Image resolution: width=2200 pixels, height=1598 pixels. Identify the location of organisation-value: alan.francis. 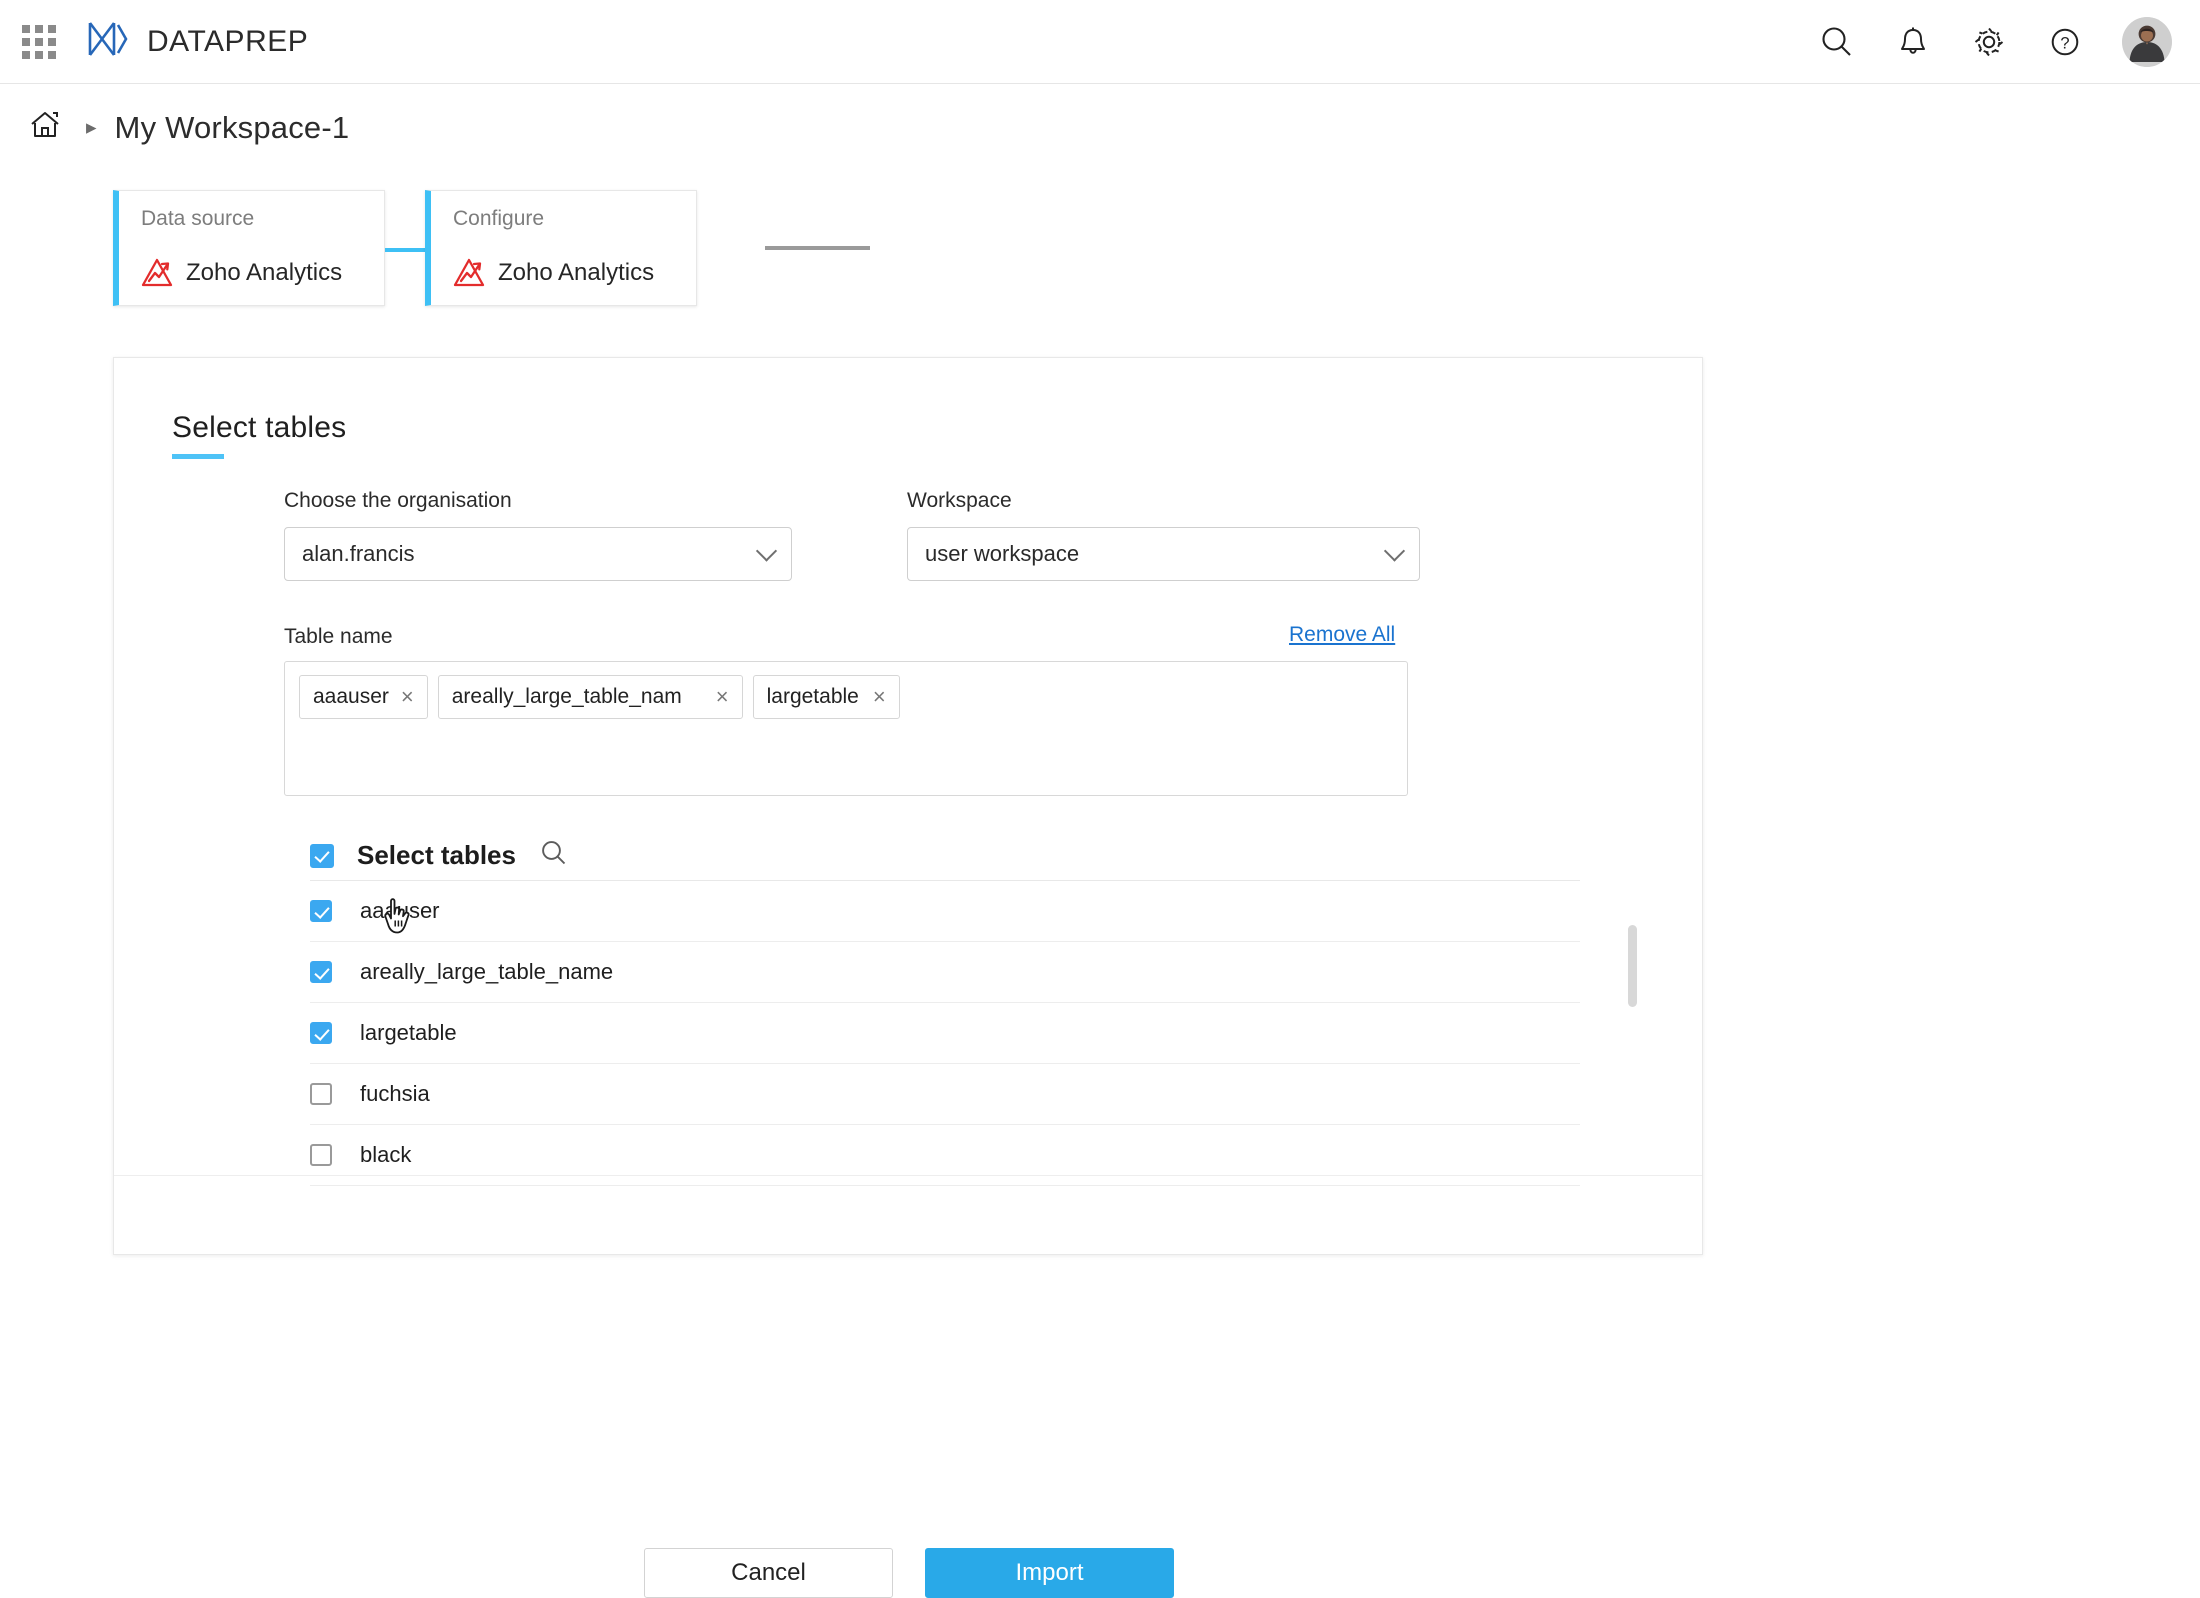
(358, 553).